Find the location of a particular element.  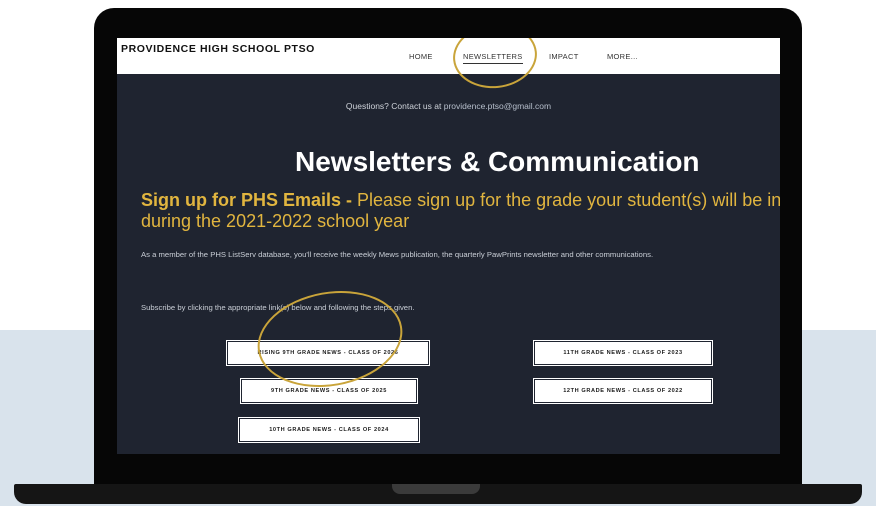

laptop-notch is located at coordinates (436, 489).